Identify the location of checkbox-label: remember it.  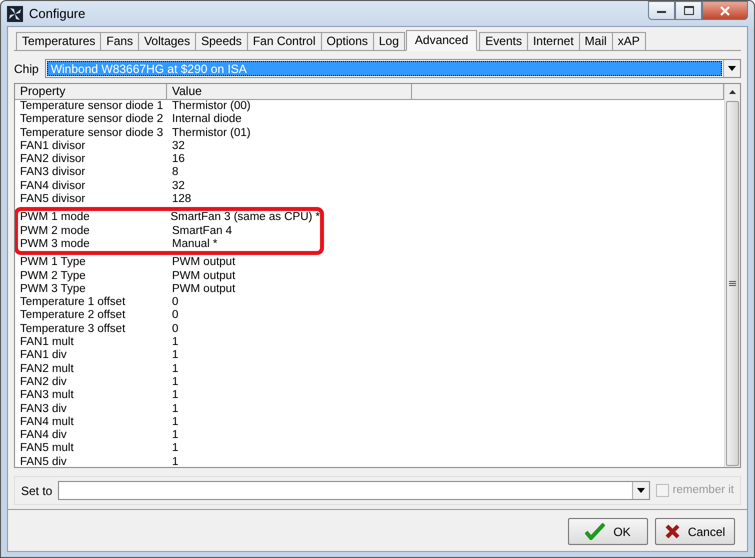
(703, 490).